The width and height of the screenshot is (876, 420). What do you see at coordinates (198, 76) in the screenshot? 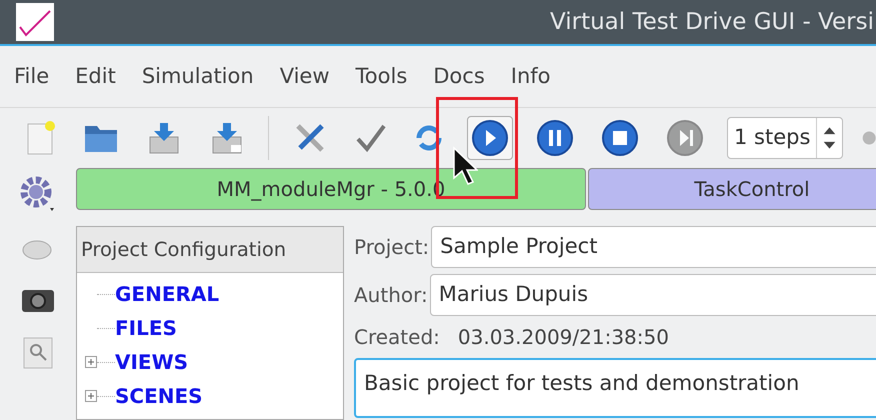
I see `menu-item: Simulation` at bounding box center [198, 76].